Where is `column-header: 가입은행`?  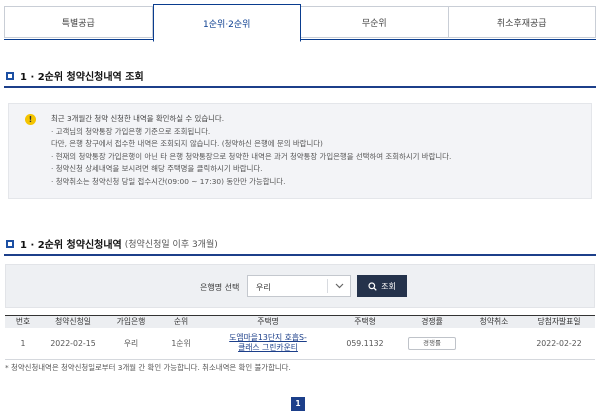
column-header: 가입은행 is located at coordinates (131, 321).